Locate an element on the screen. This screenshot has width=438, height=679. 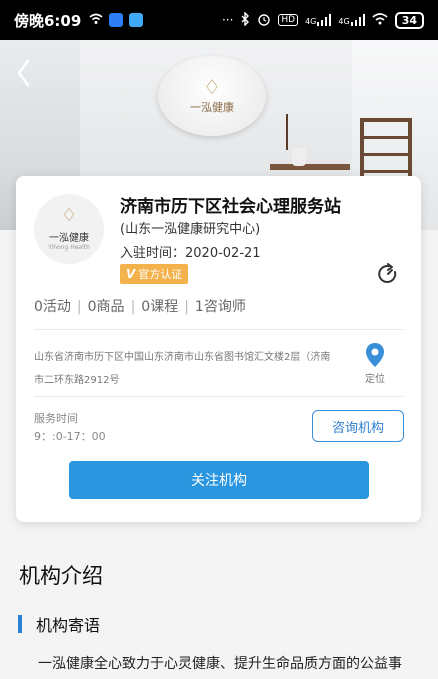
locate-button: 定位 is located at coordinates (375, 363).